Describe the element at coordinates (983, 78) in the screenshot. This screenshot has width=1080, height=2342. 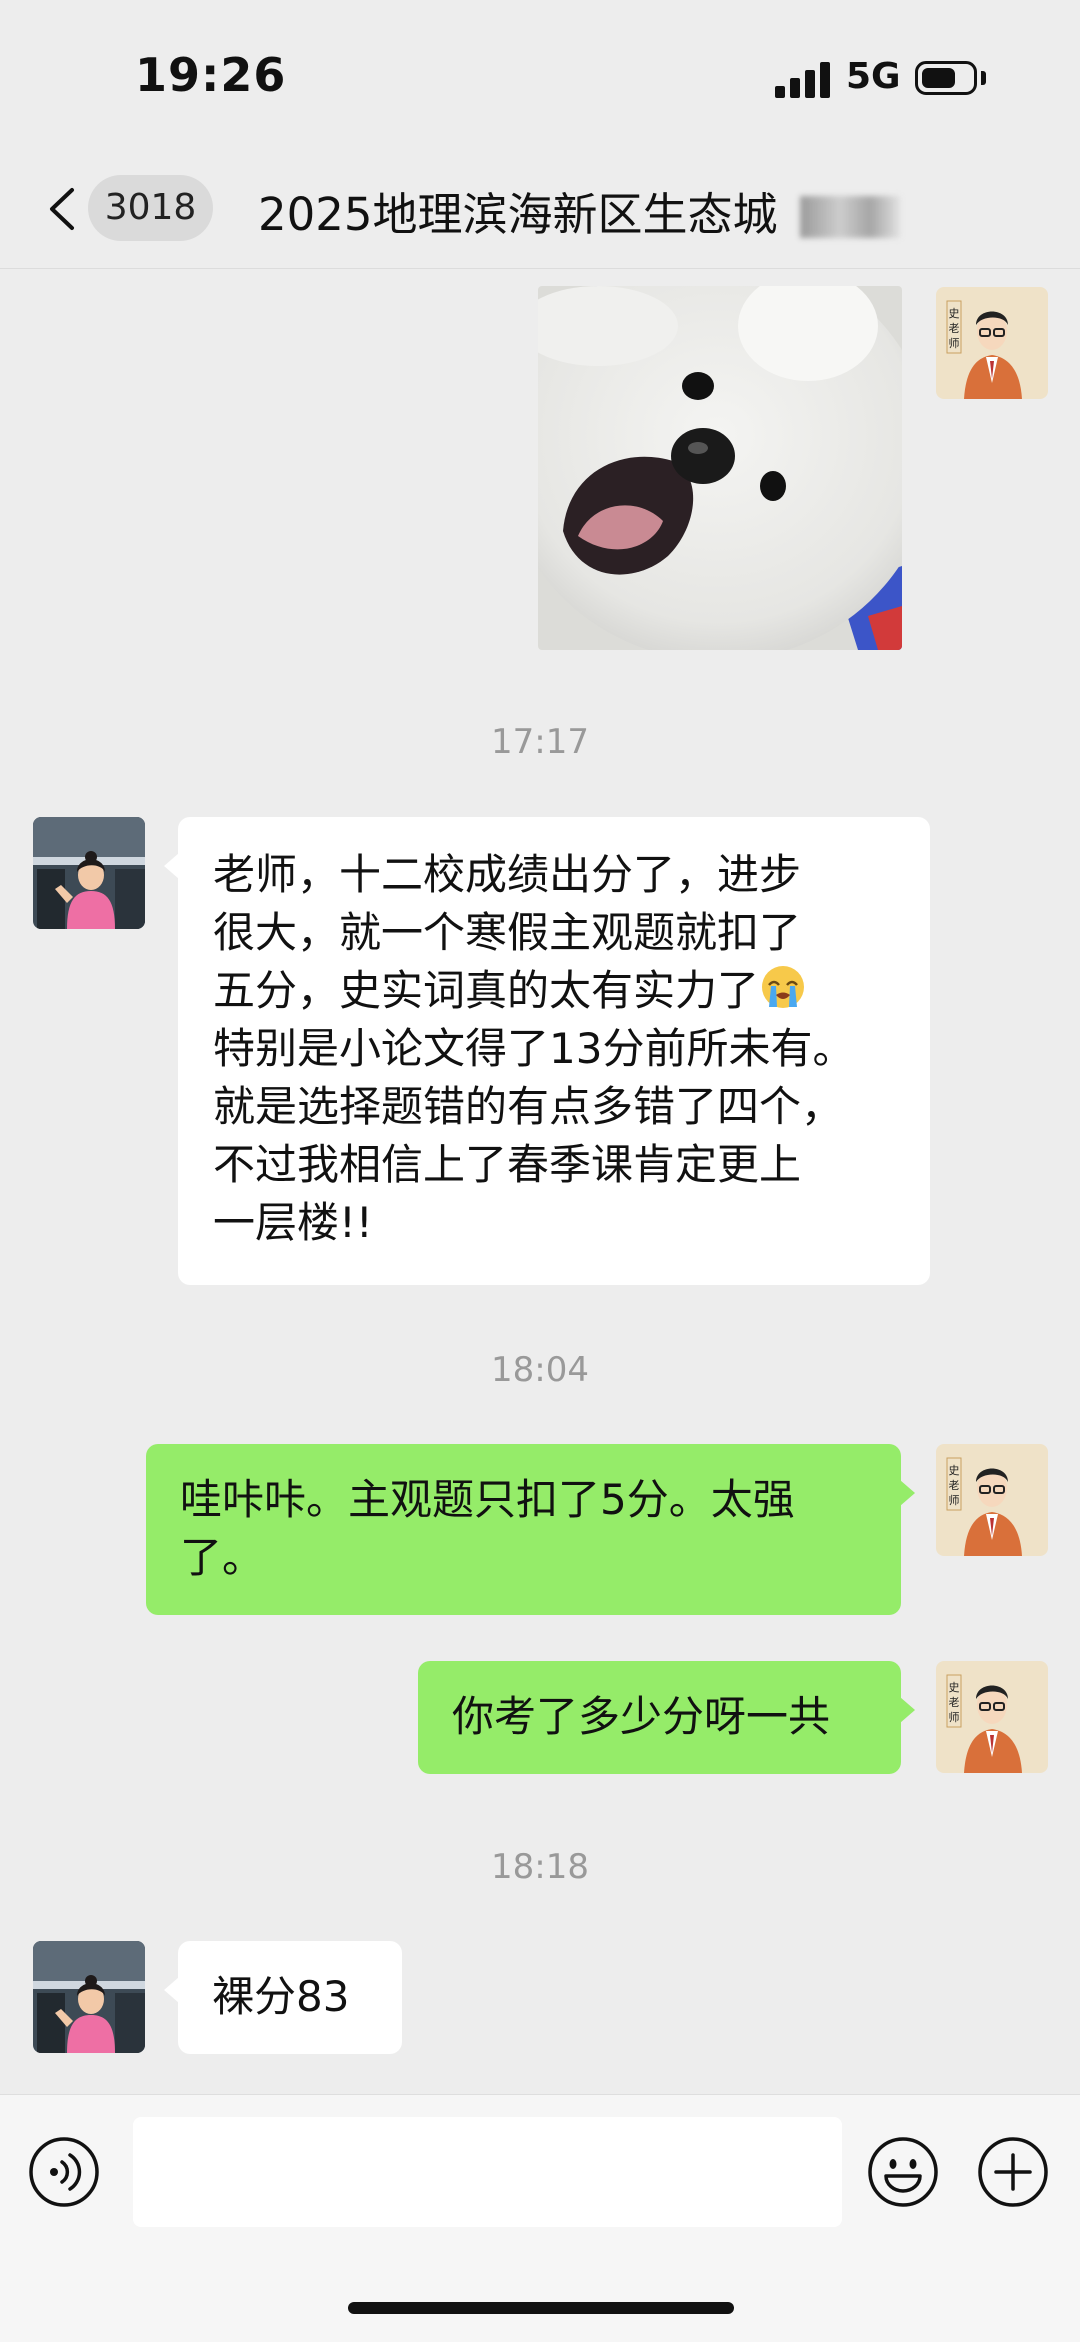
I see `battery-cap` at that location.